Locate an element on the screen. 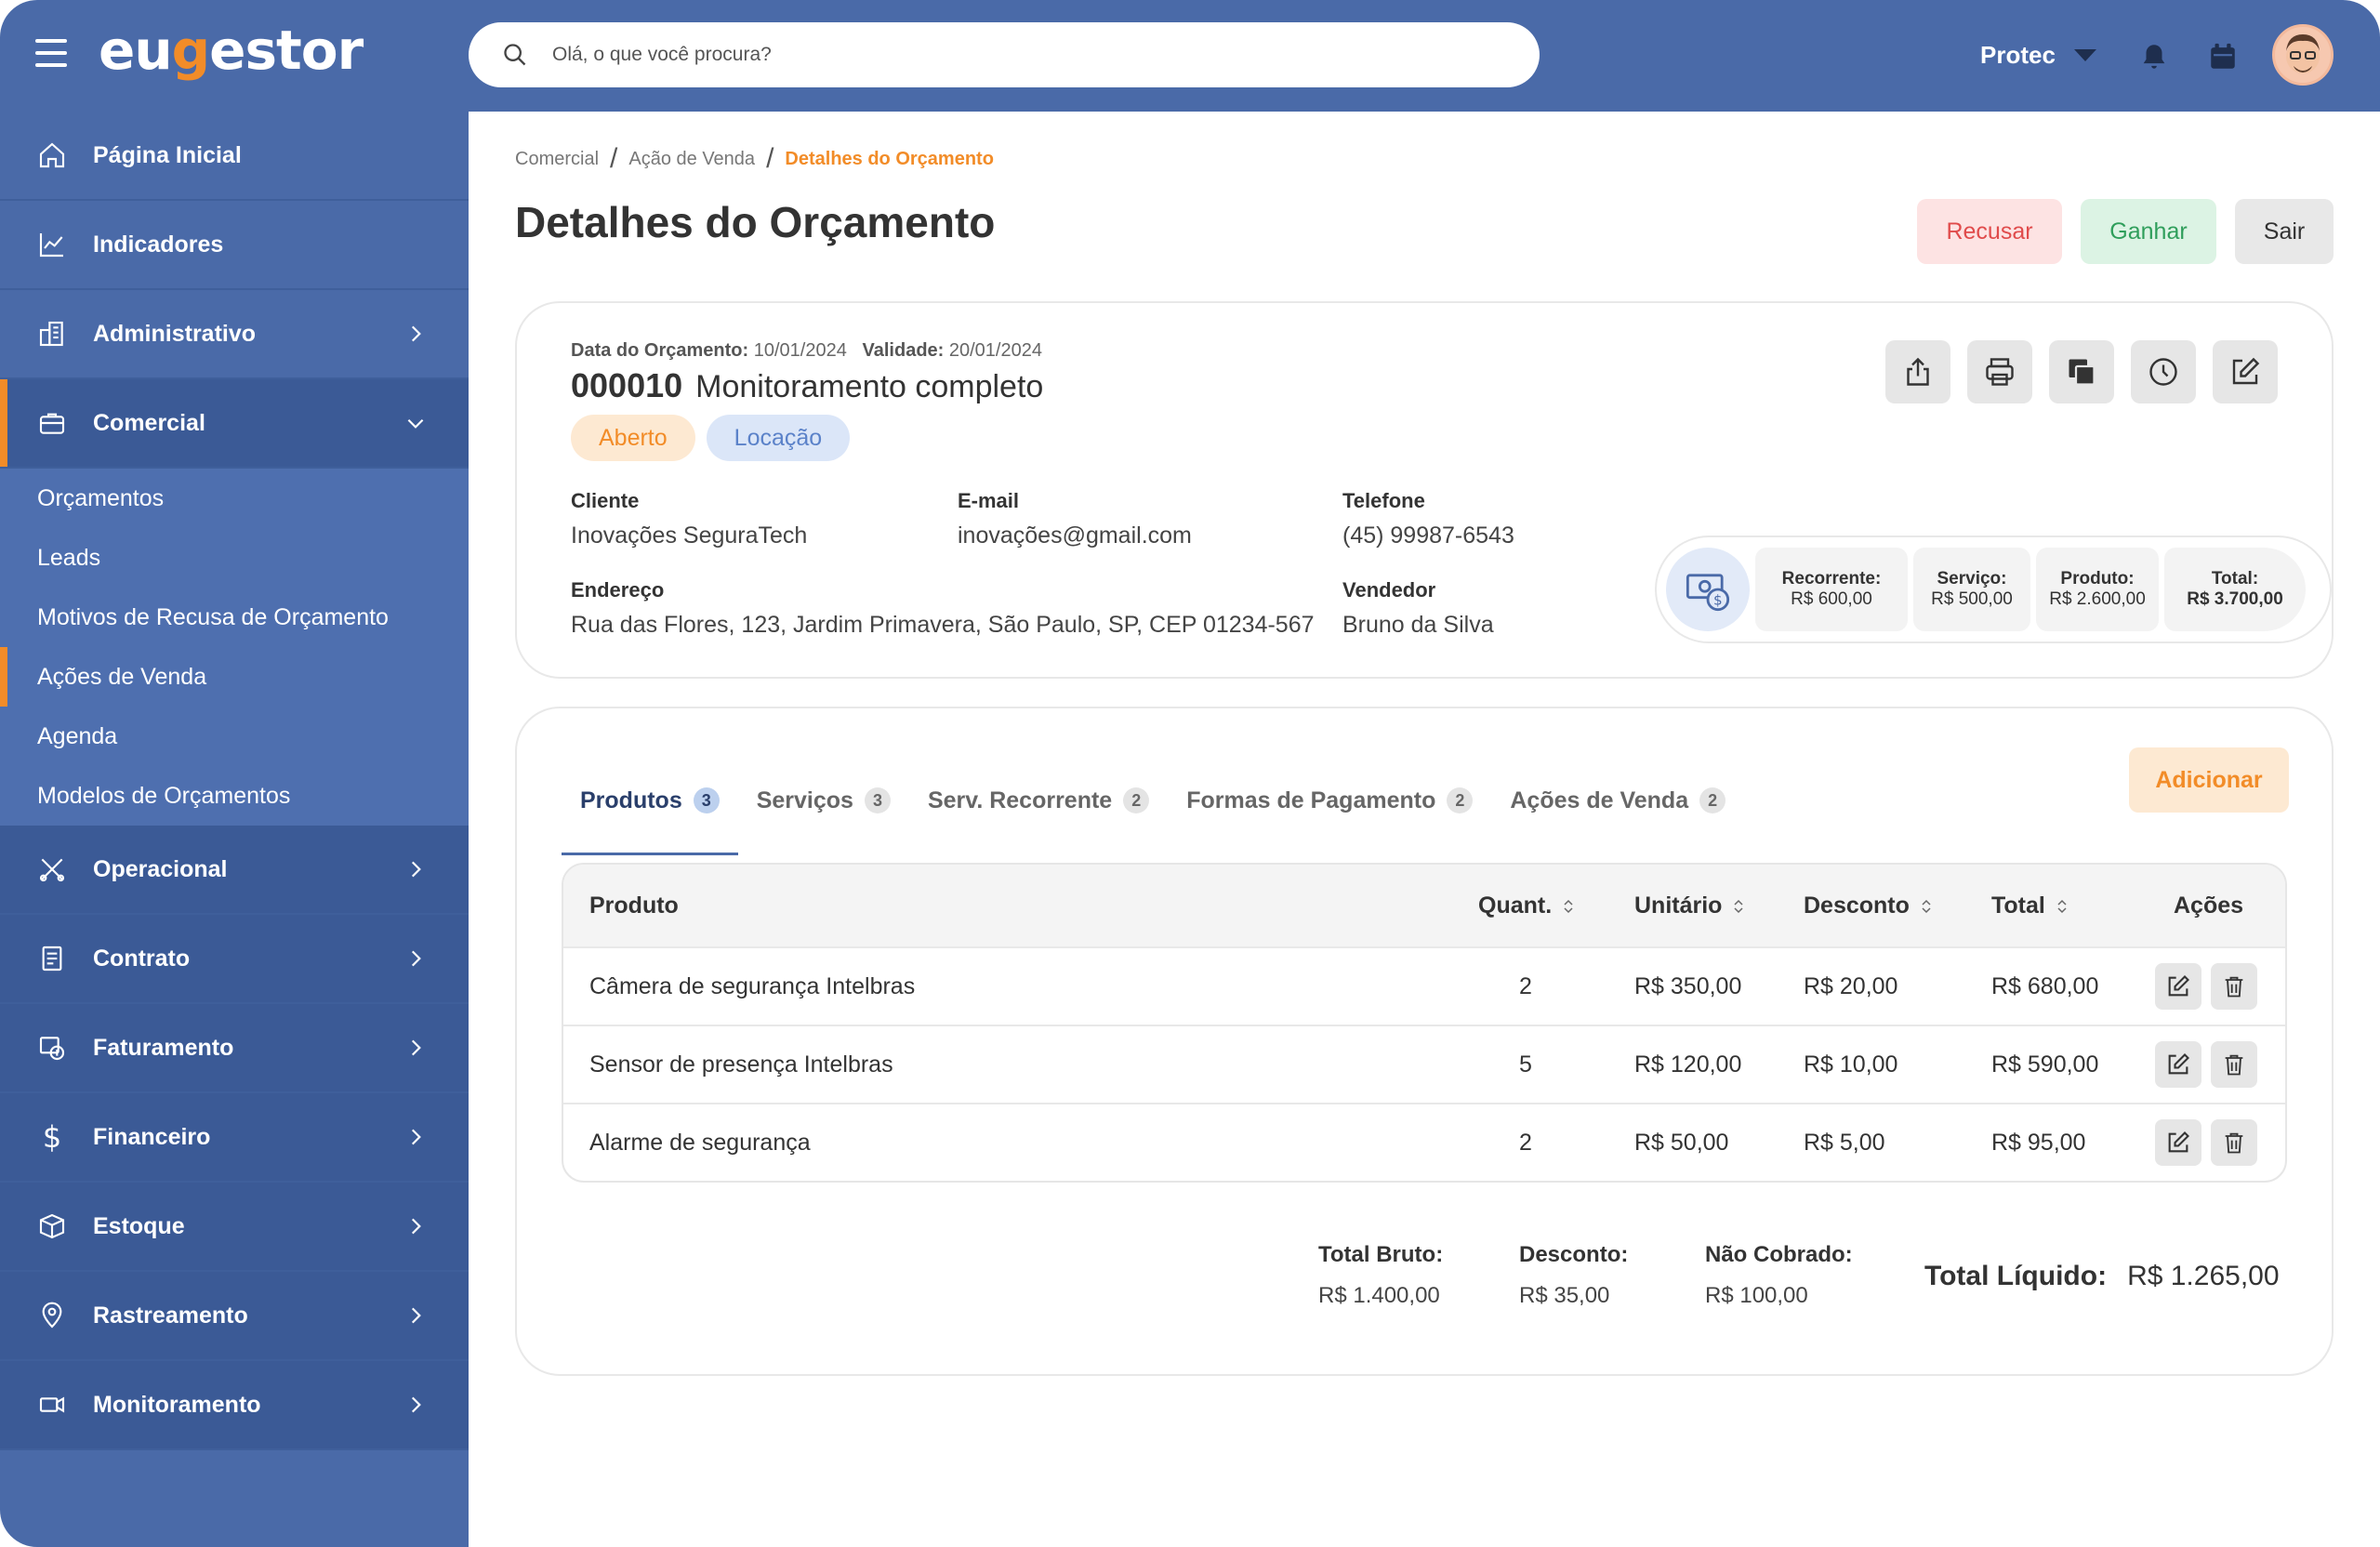  submenu-item-acoes-de-venda: Ações de Venda is located at coordinates (234, 677).